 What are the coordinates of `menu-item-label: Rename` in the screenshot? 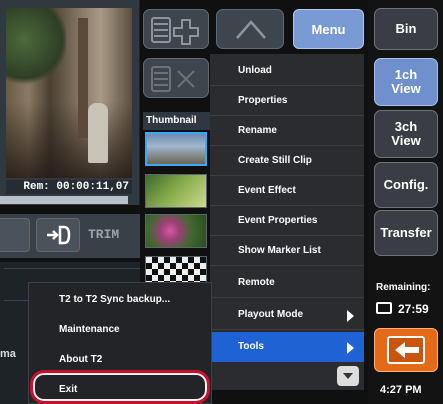 It's located at (257, 130).